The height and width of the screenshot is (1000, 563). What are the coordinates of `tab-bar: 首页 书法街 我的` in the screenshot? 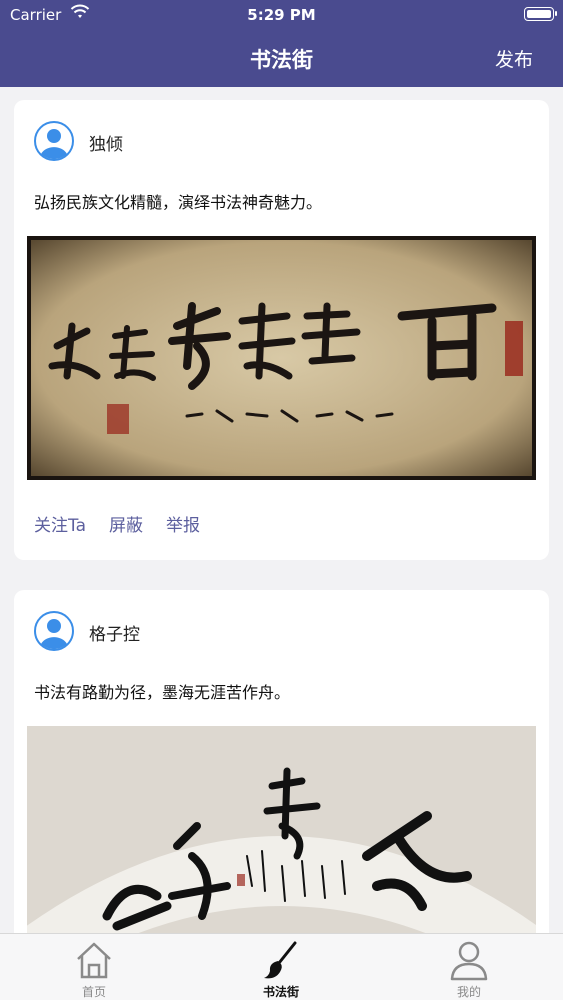 It's located at (281, 966).